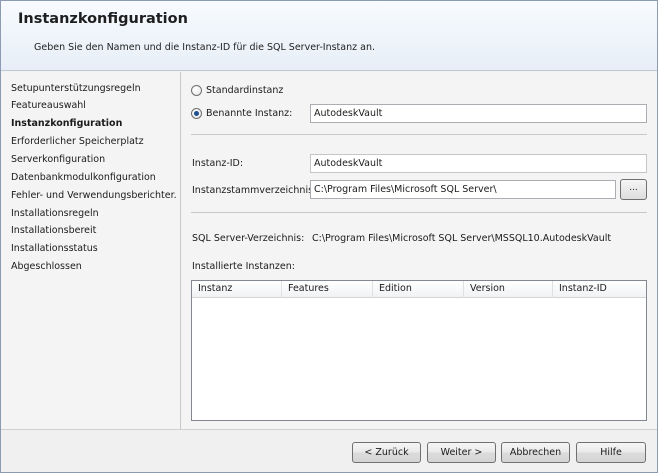  What do you see at coordinates (535, 452) in the screenshot?
I see `cancel-button: Abbrechen` at bounding box center [535, 452].